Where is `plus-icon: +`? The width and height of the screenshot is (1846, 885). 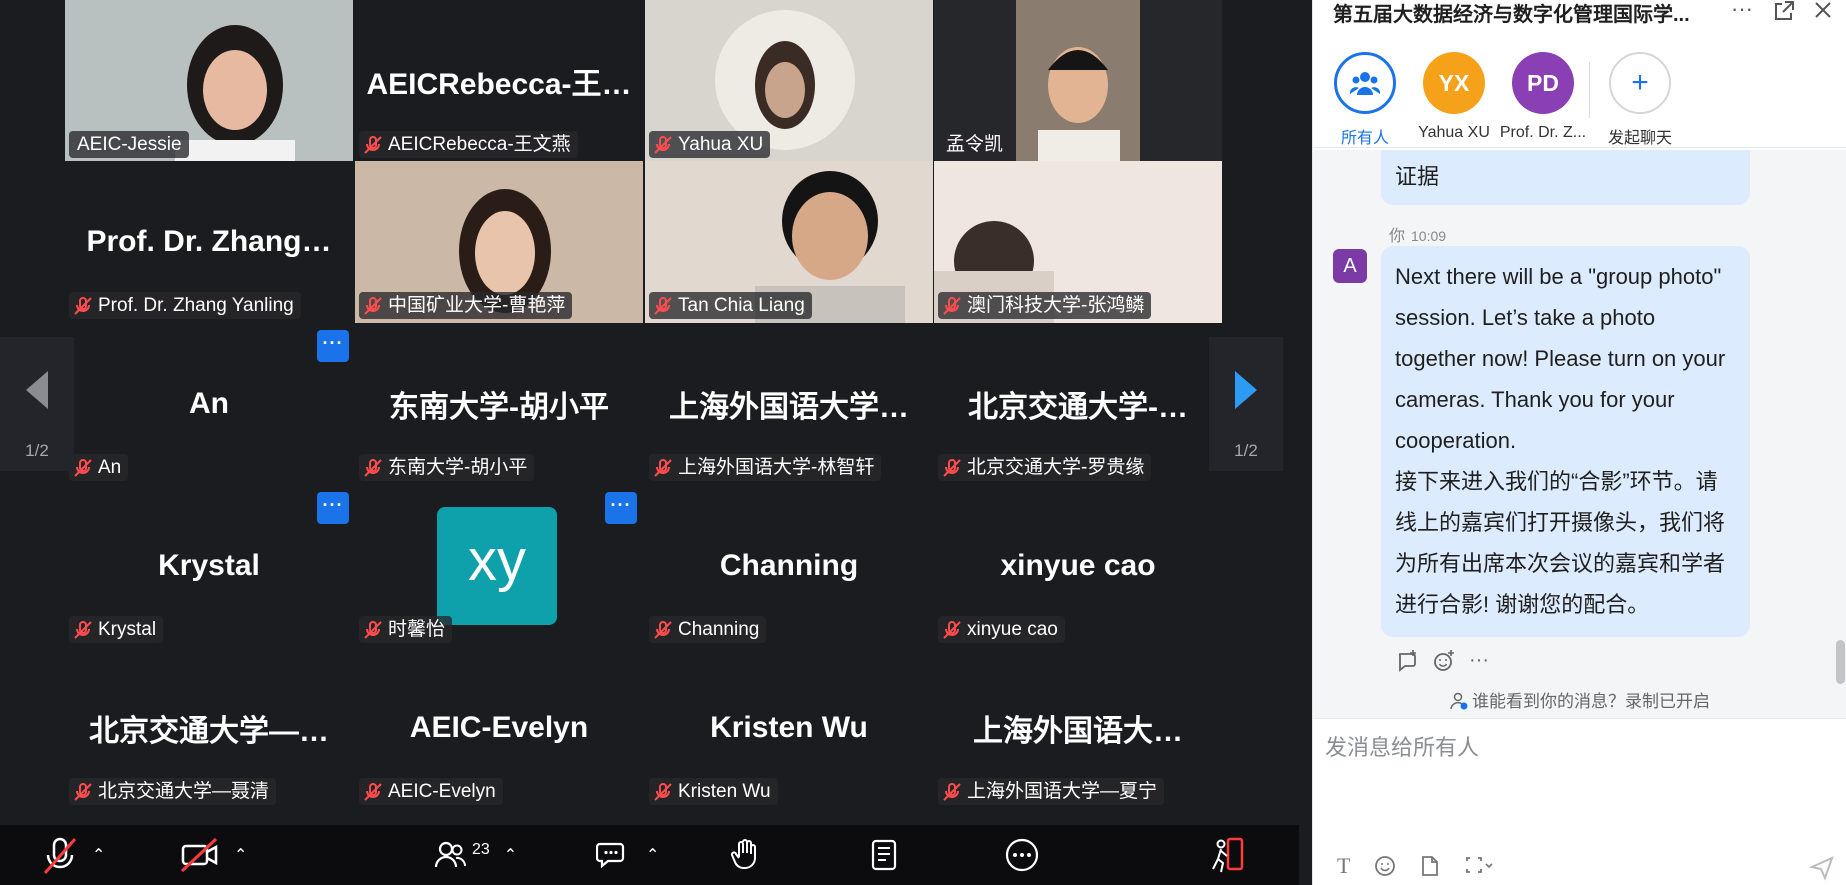 plus-icon: + is located at coordinates (1640, 83).